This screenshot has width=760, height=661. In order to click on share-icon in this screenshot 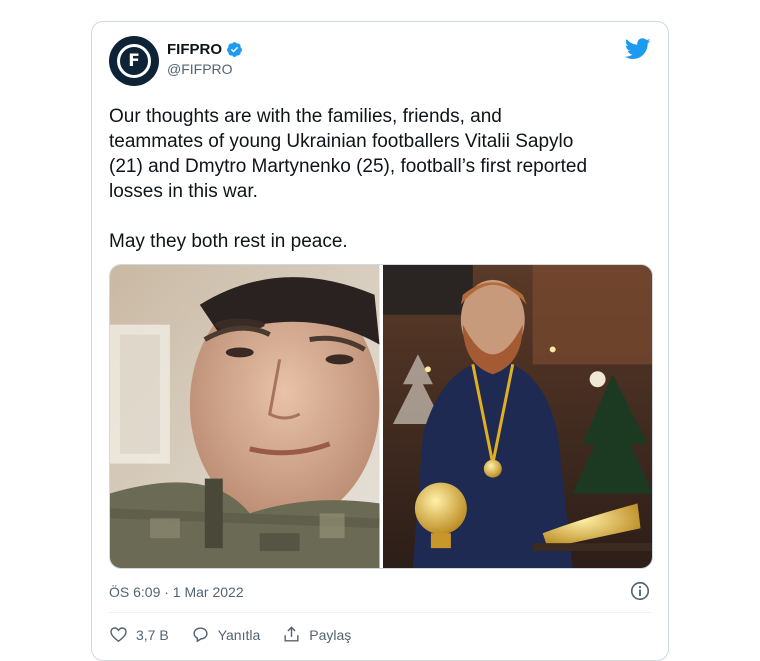, I will do `click(291, 634)`.